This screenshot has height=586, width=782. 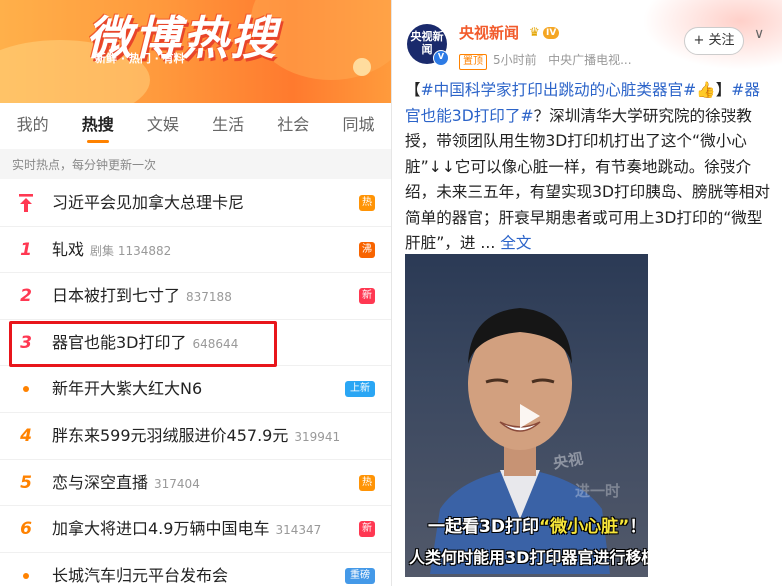 I want to click on badge-boil: 沸, so click(x=367, y=249).